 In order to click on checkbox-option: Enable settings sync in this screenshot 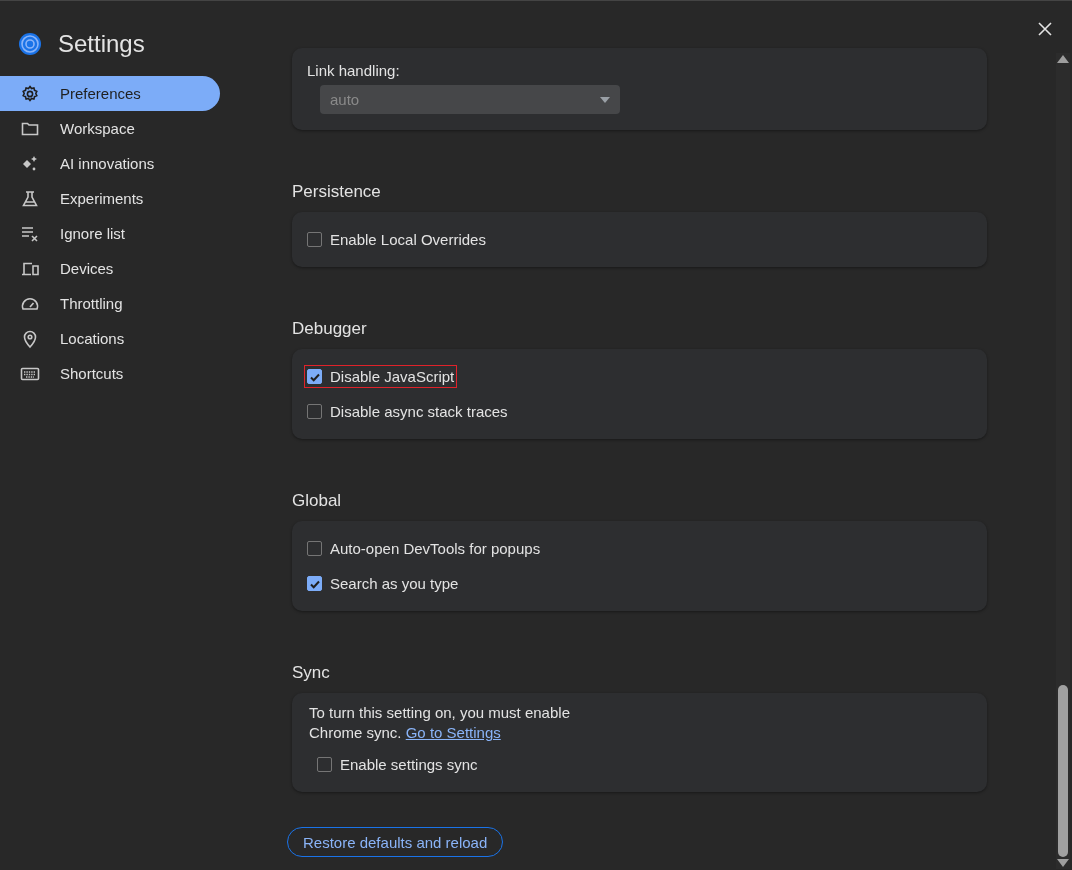, I will do `click(397, 764)`.